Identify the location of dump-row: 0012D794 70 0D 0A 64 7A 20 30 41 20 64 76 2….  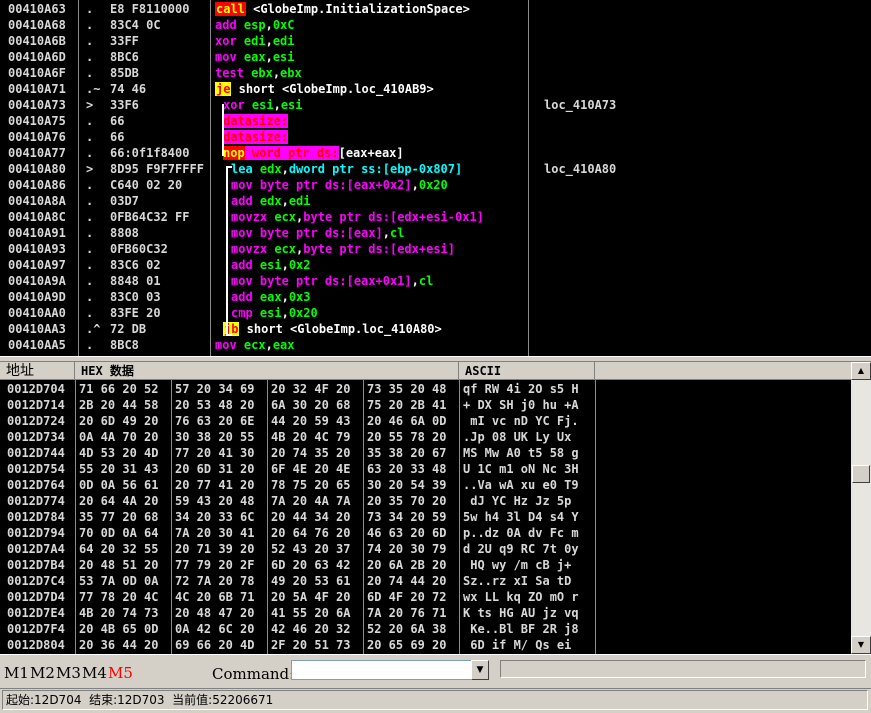
(425, 533).